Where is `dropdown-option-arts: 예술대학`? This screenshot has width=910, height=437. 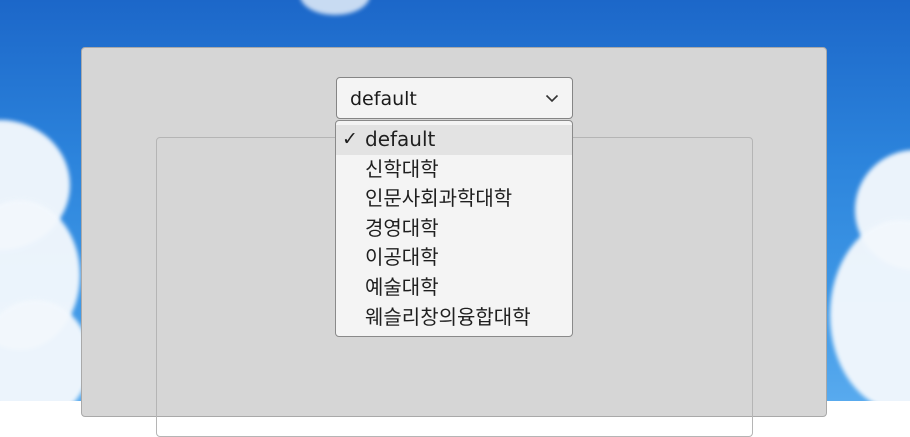
dropdown-option-arts: 예술대학 is located at coordinates (454, 288).